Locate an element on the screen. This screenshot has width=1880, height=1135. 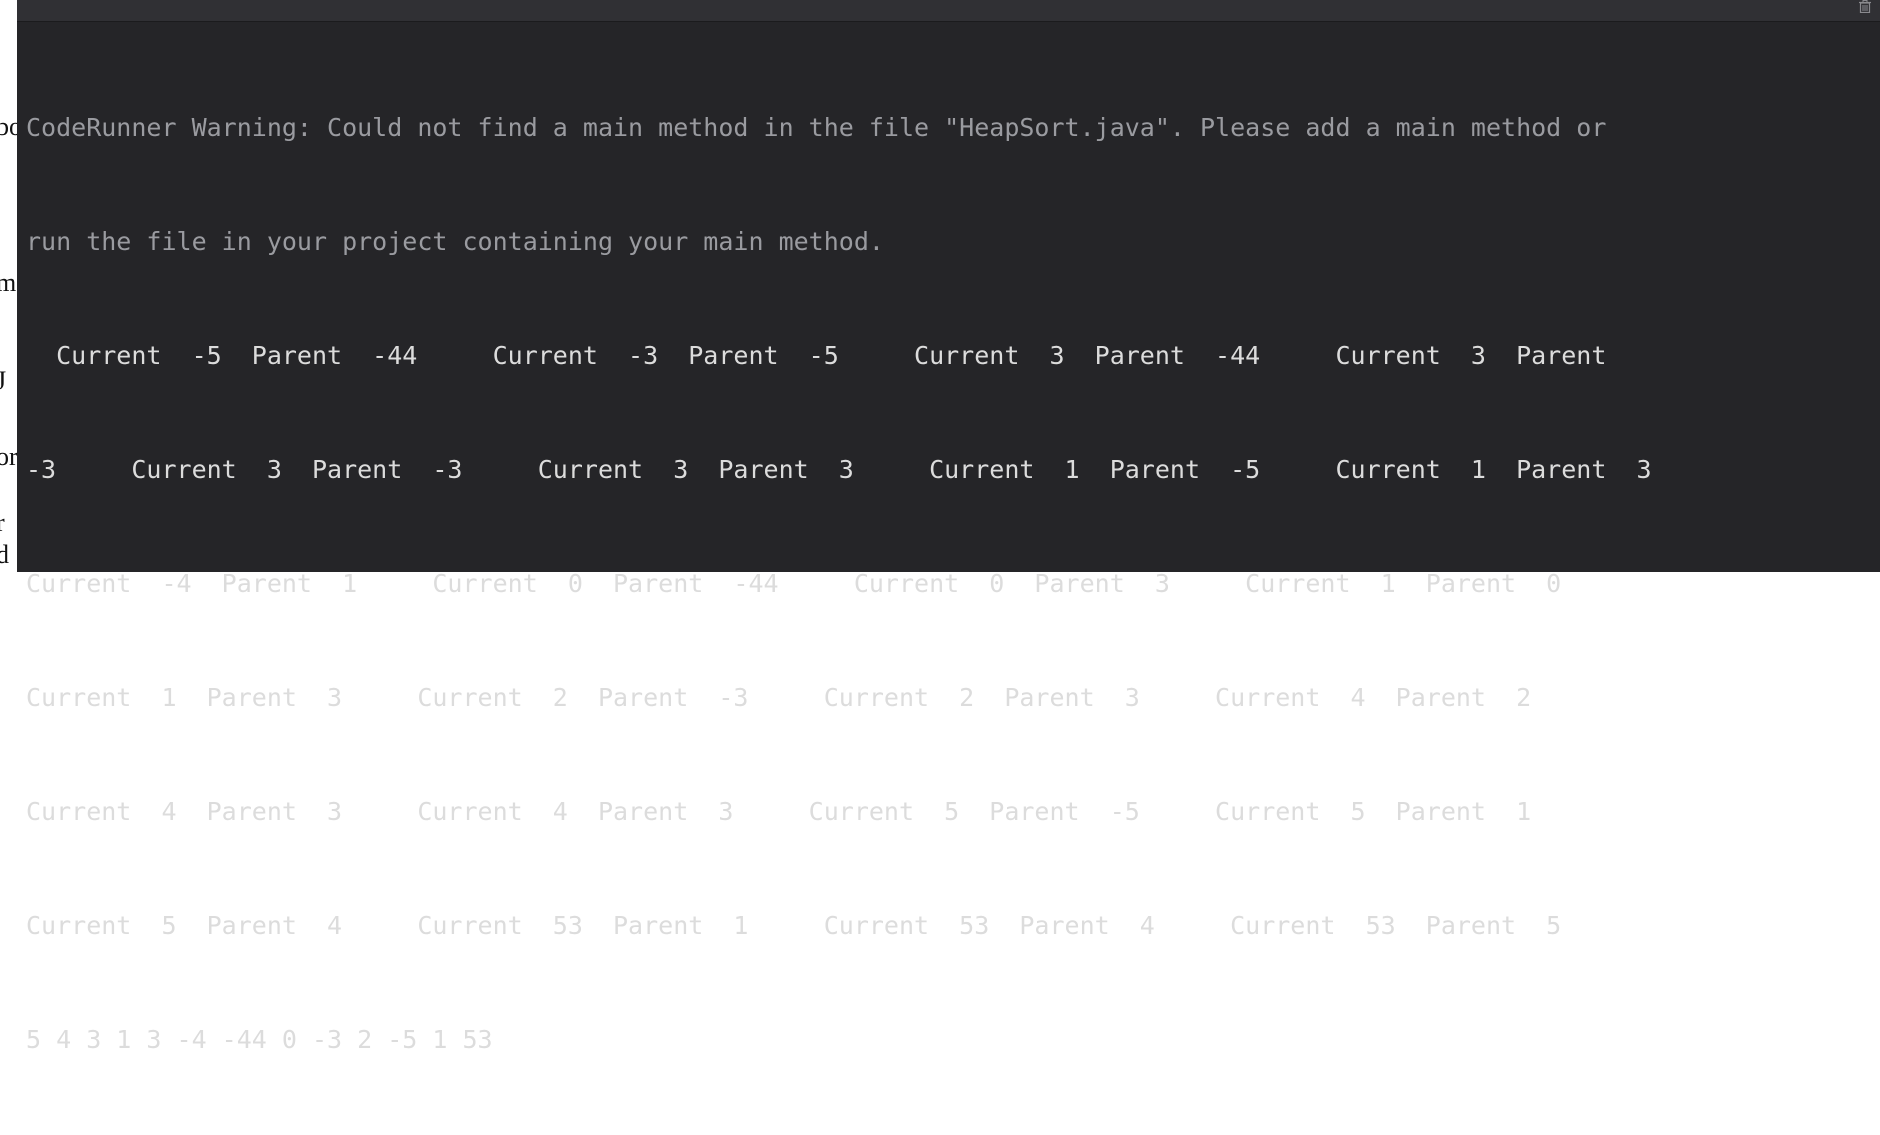
background-text-fragment: m is located at coordinates (8, 282).